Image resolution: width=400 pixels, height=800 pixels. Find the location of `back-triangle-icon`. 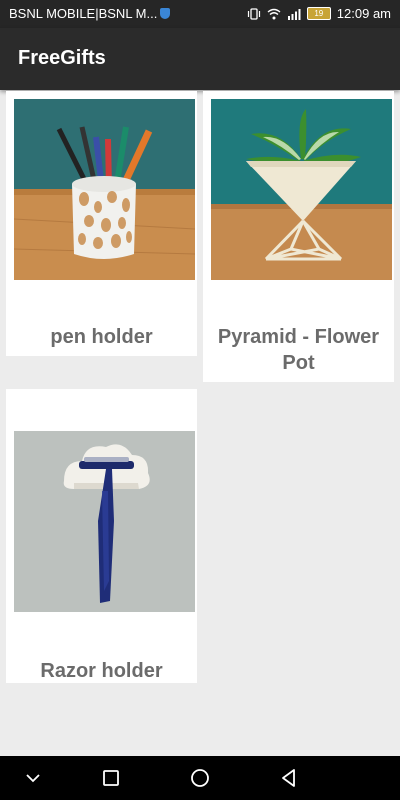

back-triangle-icon is located at coordinates (289, 778).